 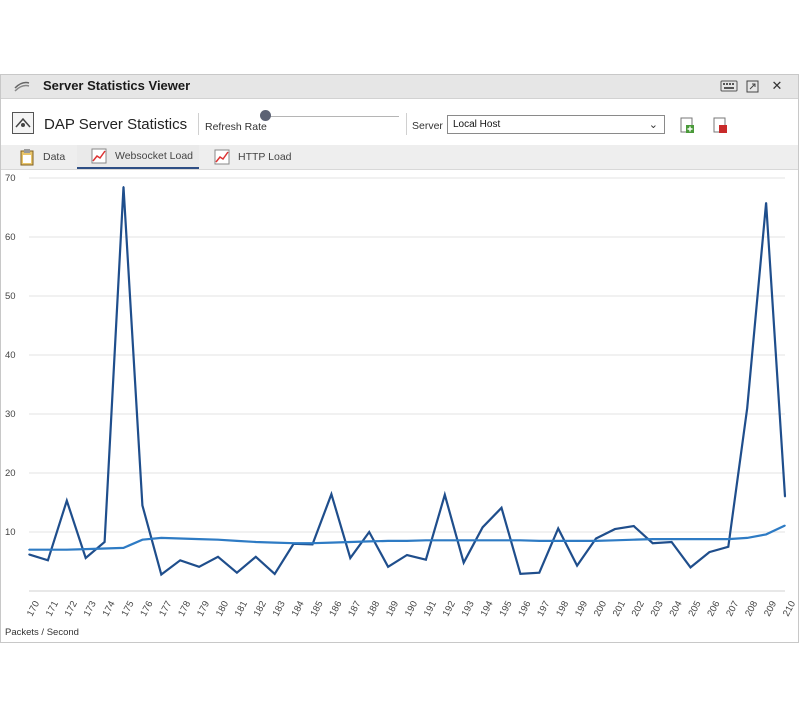 What do you see at coordinates (524, 608) in the screenshot?
I see `x-tick-label: 196` at bounding box center [524, 608].